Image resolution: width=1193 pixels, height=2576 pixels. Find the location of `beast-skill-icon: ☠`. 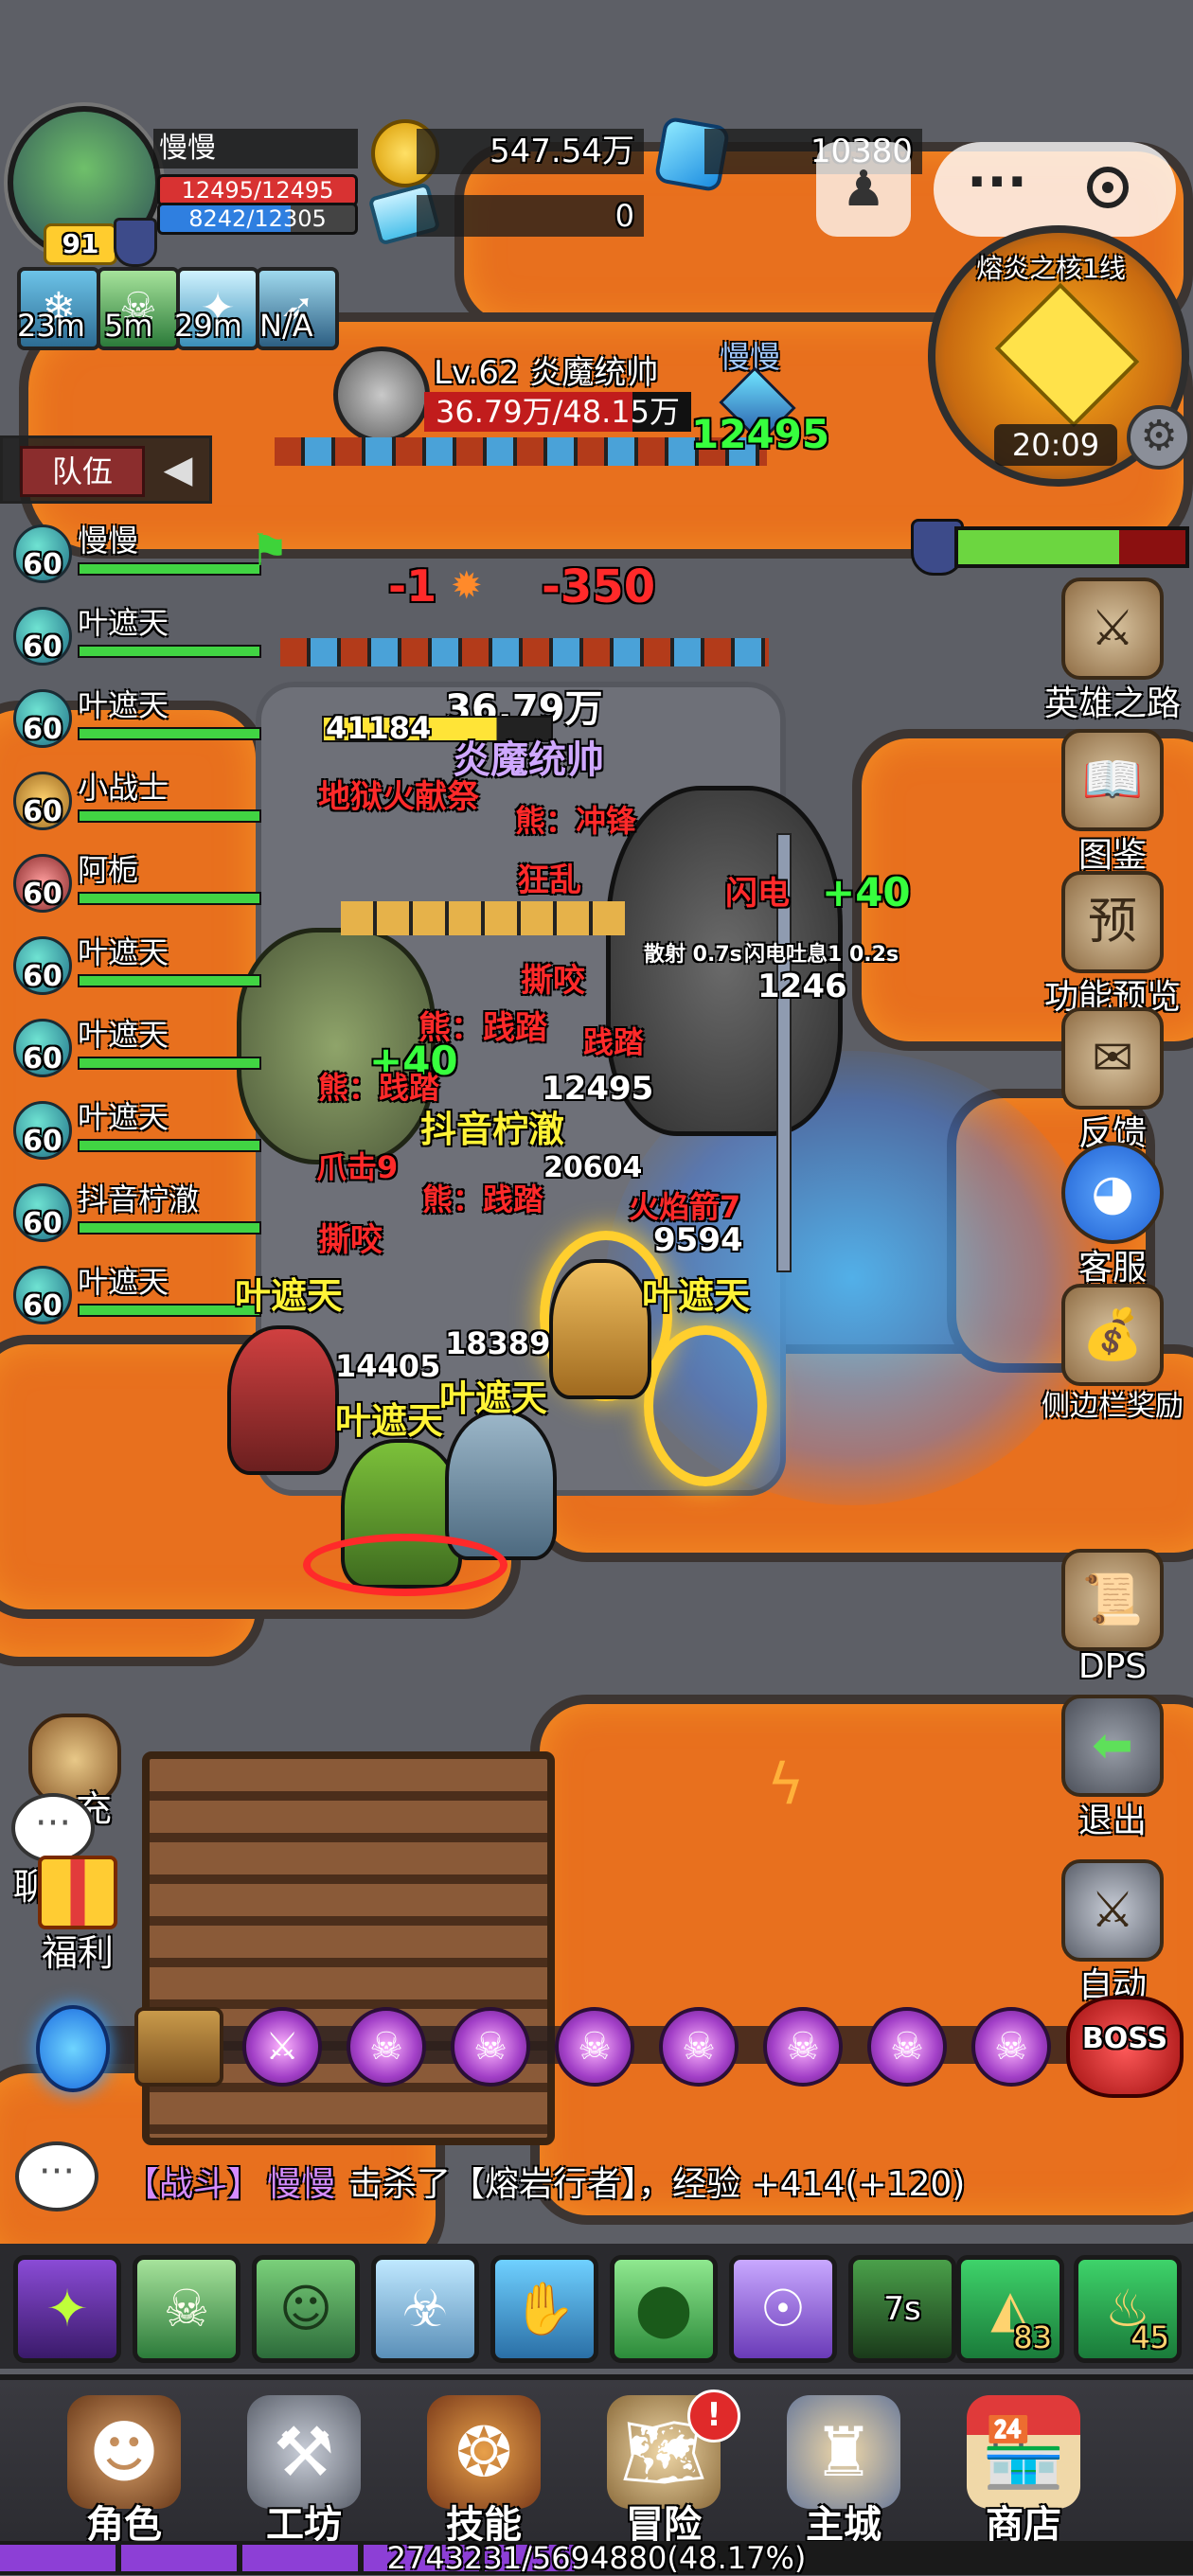

beast-skill-icon: ☠ is located at coordinates (186, 2309).